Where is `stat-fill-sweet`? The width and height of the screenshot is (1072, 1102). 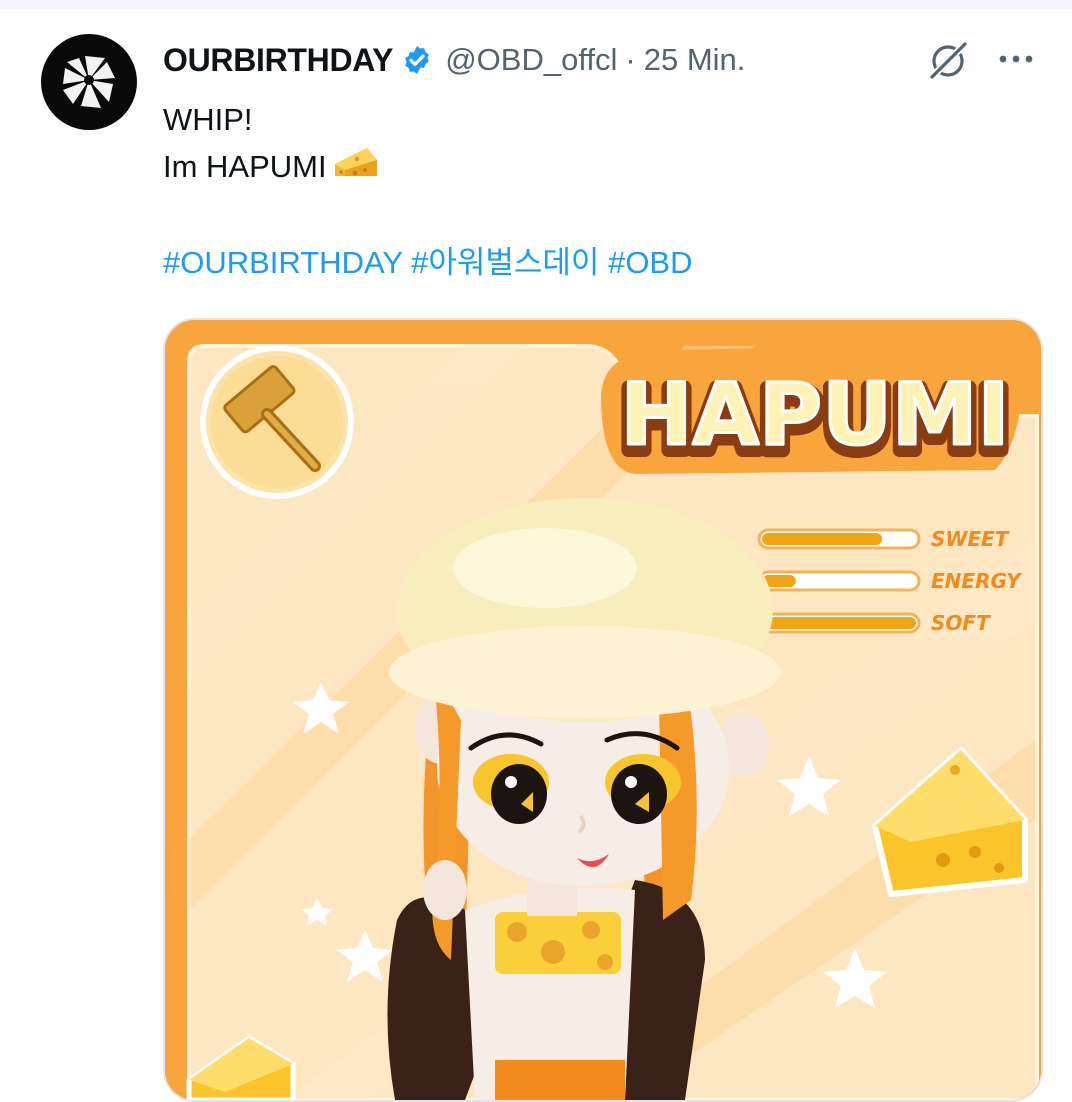 stat-fill-sweet is located at coordinates (822, 539).